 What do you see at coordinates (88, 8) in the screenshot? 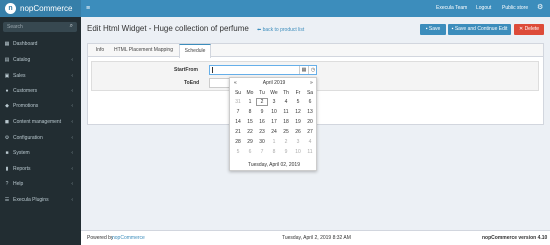
I see `menu-icon: ≡` at bounding box center [88, 8].